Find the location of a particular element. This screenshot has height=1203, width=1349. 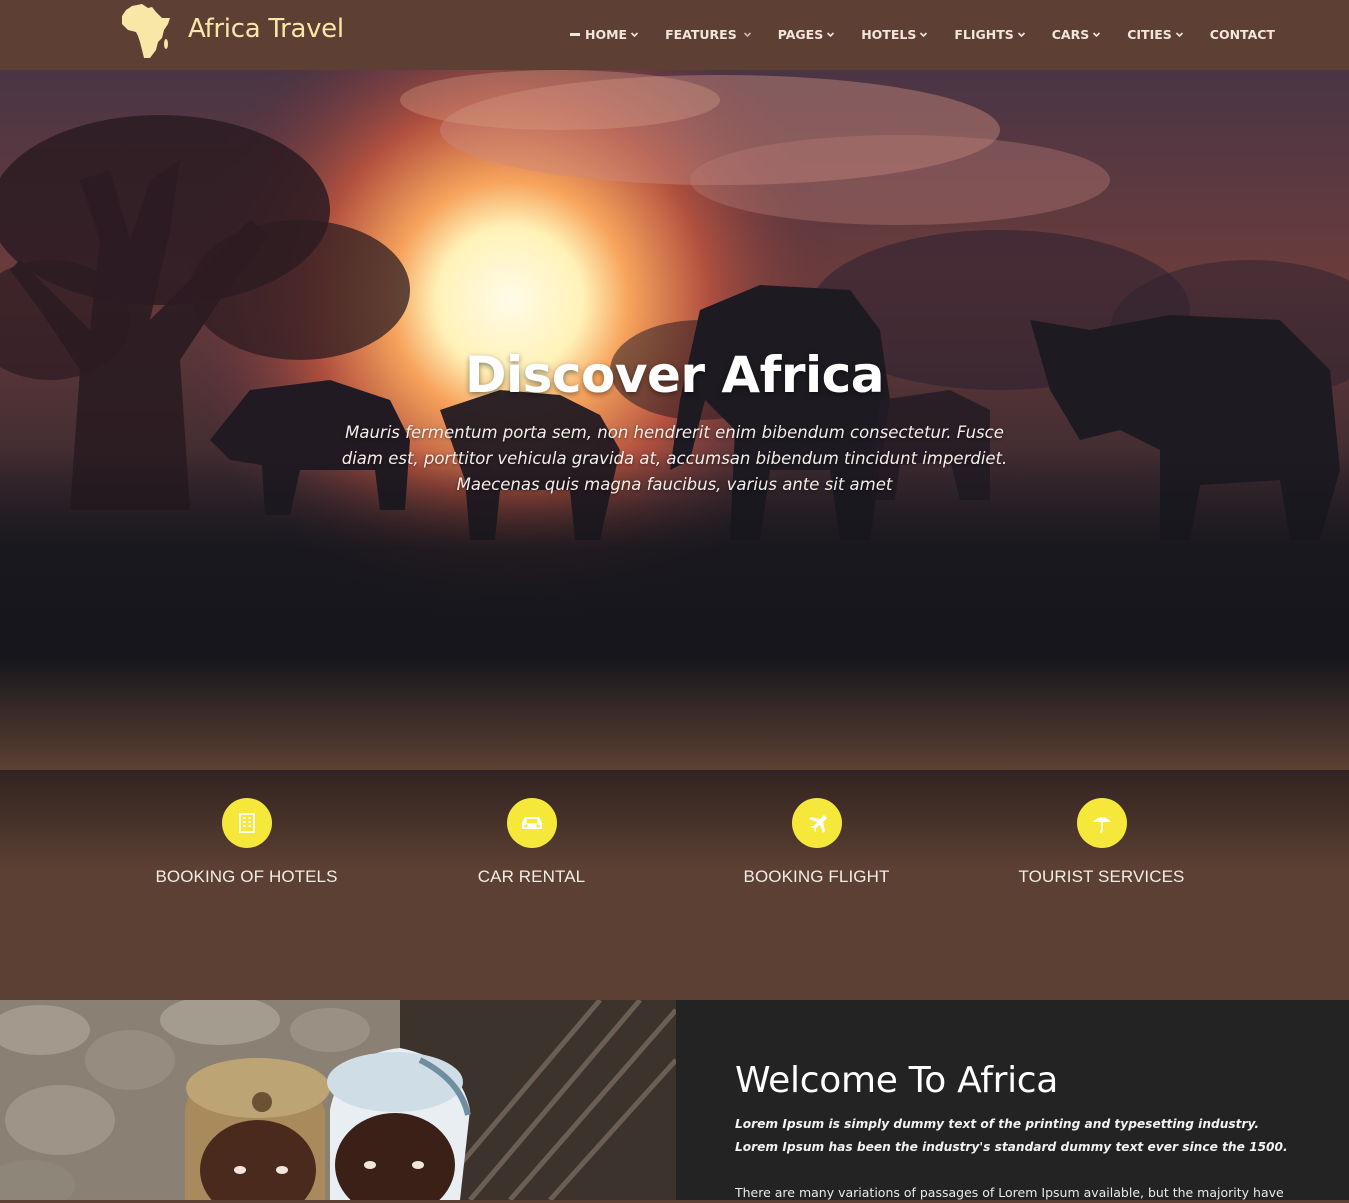

service-flight: BOOKING FLIGHT is located at coordinates (816, 842).